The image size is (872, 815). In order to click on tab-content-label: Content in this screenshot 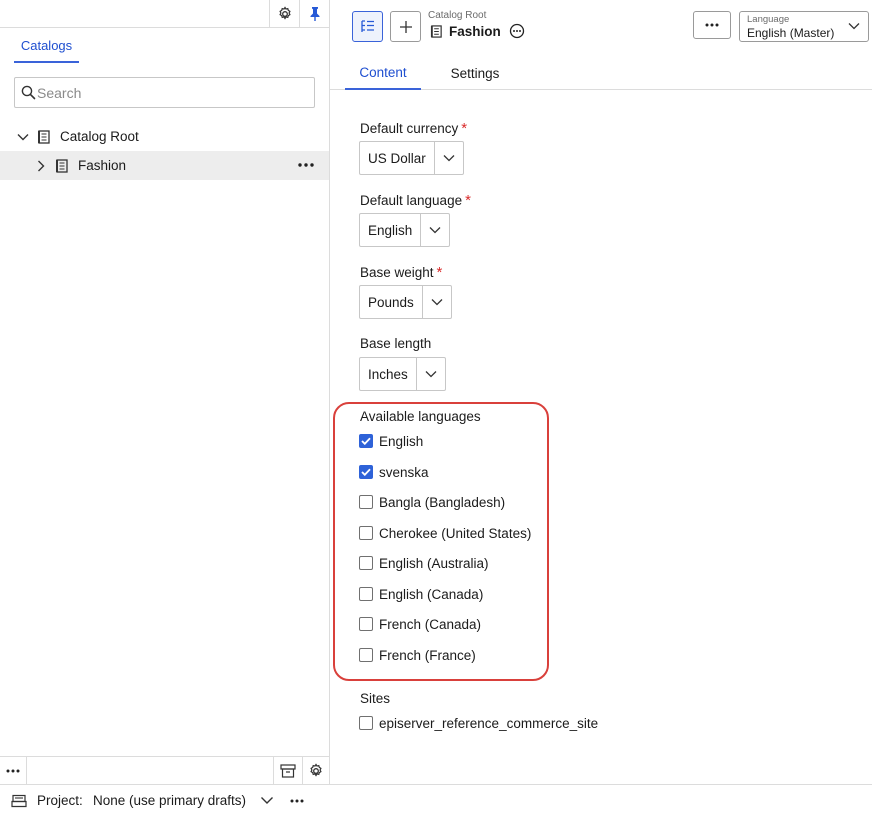, I will do `click(383, 72)`.